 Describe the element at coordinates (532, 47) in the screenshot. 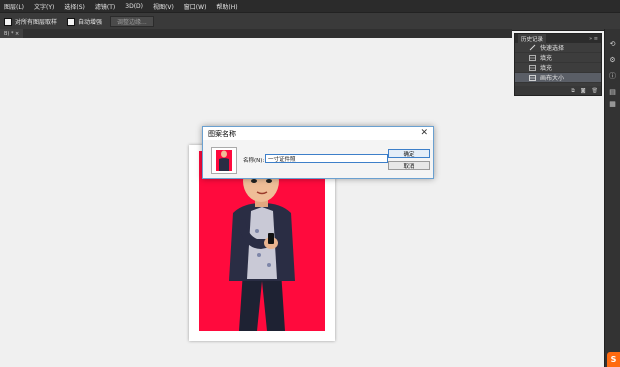

I see `brush-icon` at that location.